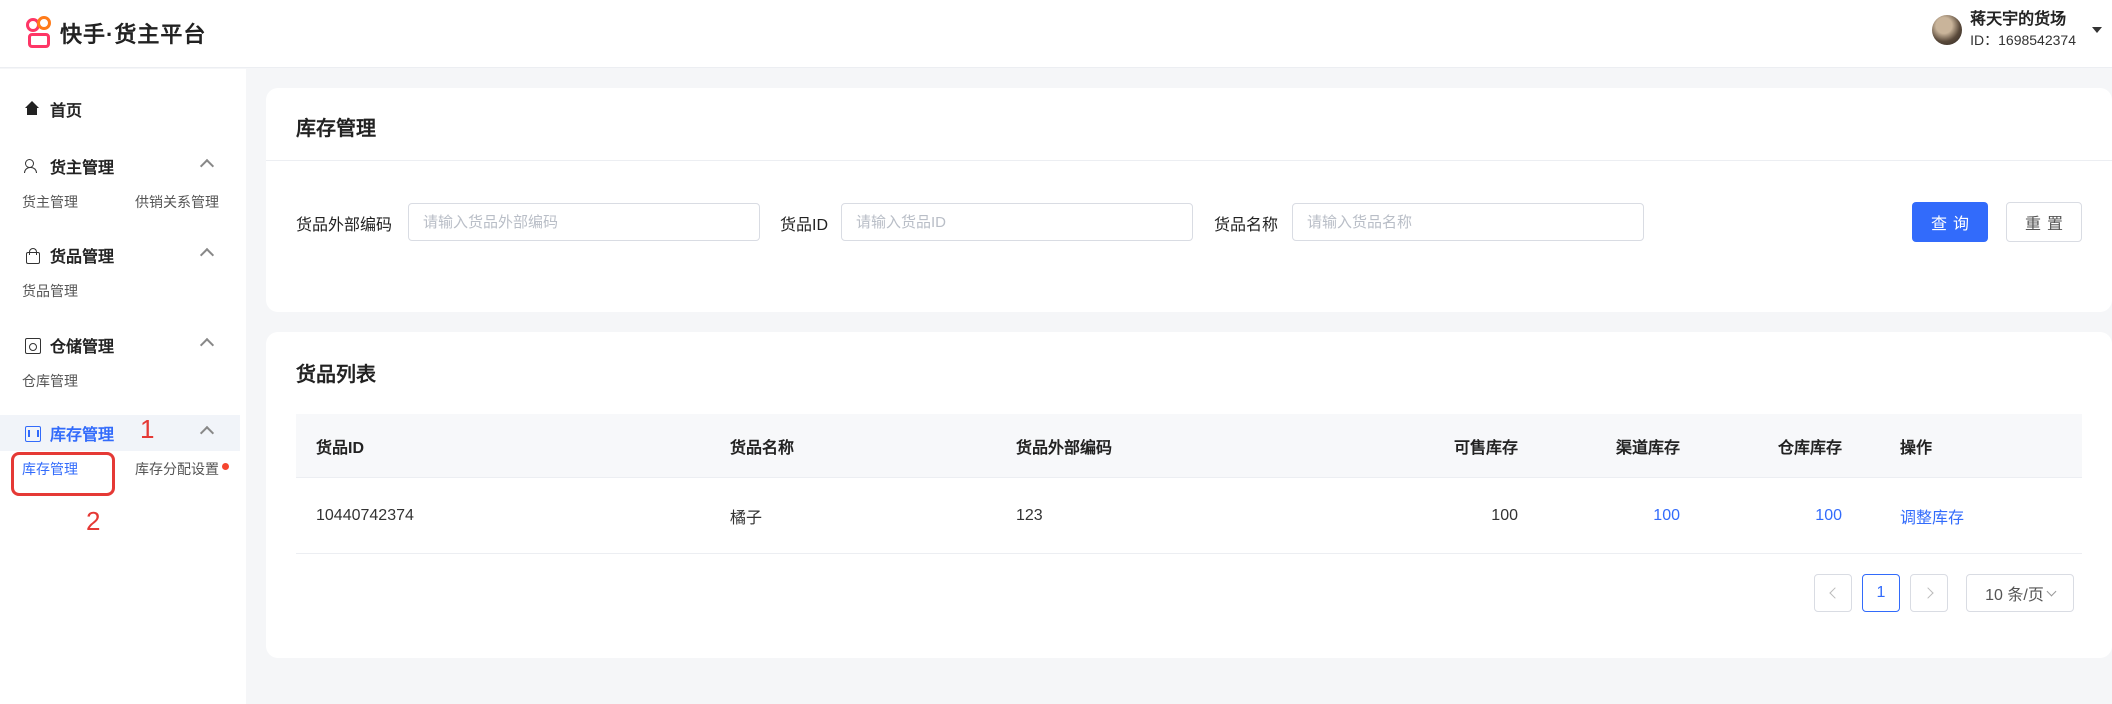 This screenshot has width=2112, height=704. Describe the element at coordinates (2014, 595) in the screenshot. I see `page-size-label: 10 条/页` at that location.